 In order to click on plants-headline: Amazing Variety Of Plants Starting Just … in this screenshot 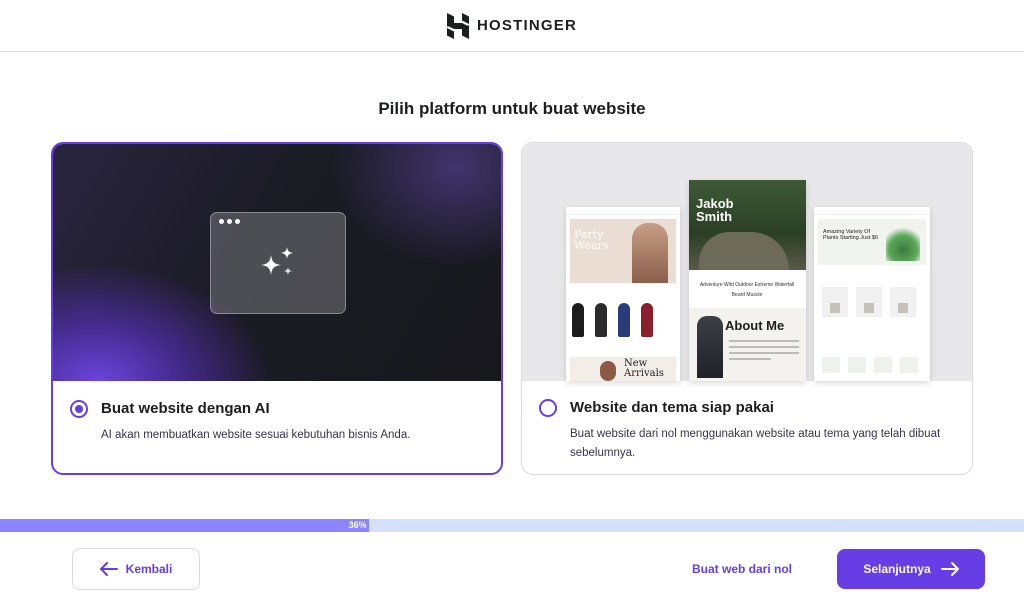, I will do `click(851, 235)`.